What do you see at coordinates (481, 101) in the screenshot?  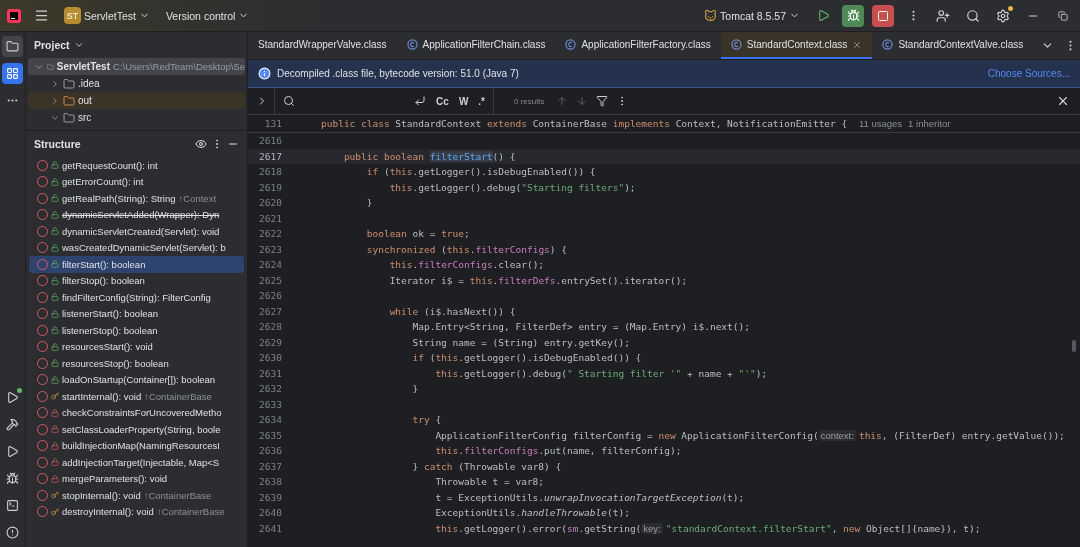 I see `regex-toggle: .*` at bounding box center [481, 101].